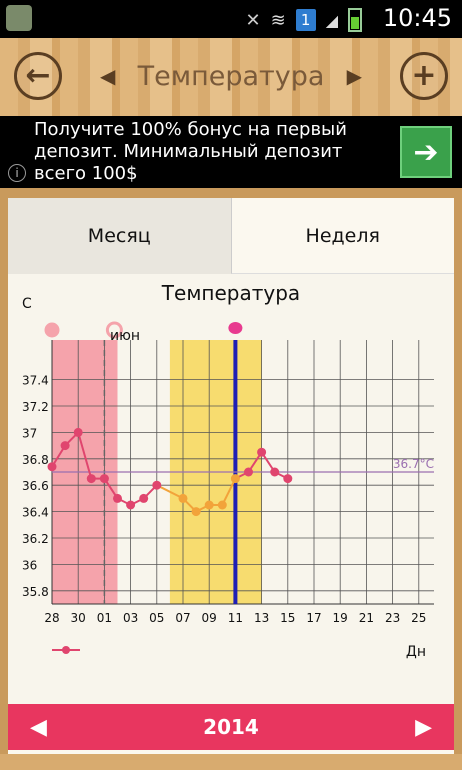 Image resolution: width=462 pixels, height=770 pixels. What do you see at coordinates (35, 486) in the screenshot?
I see `y-tick-label: 36.6` at bounding box center [35, 486].